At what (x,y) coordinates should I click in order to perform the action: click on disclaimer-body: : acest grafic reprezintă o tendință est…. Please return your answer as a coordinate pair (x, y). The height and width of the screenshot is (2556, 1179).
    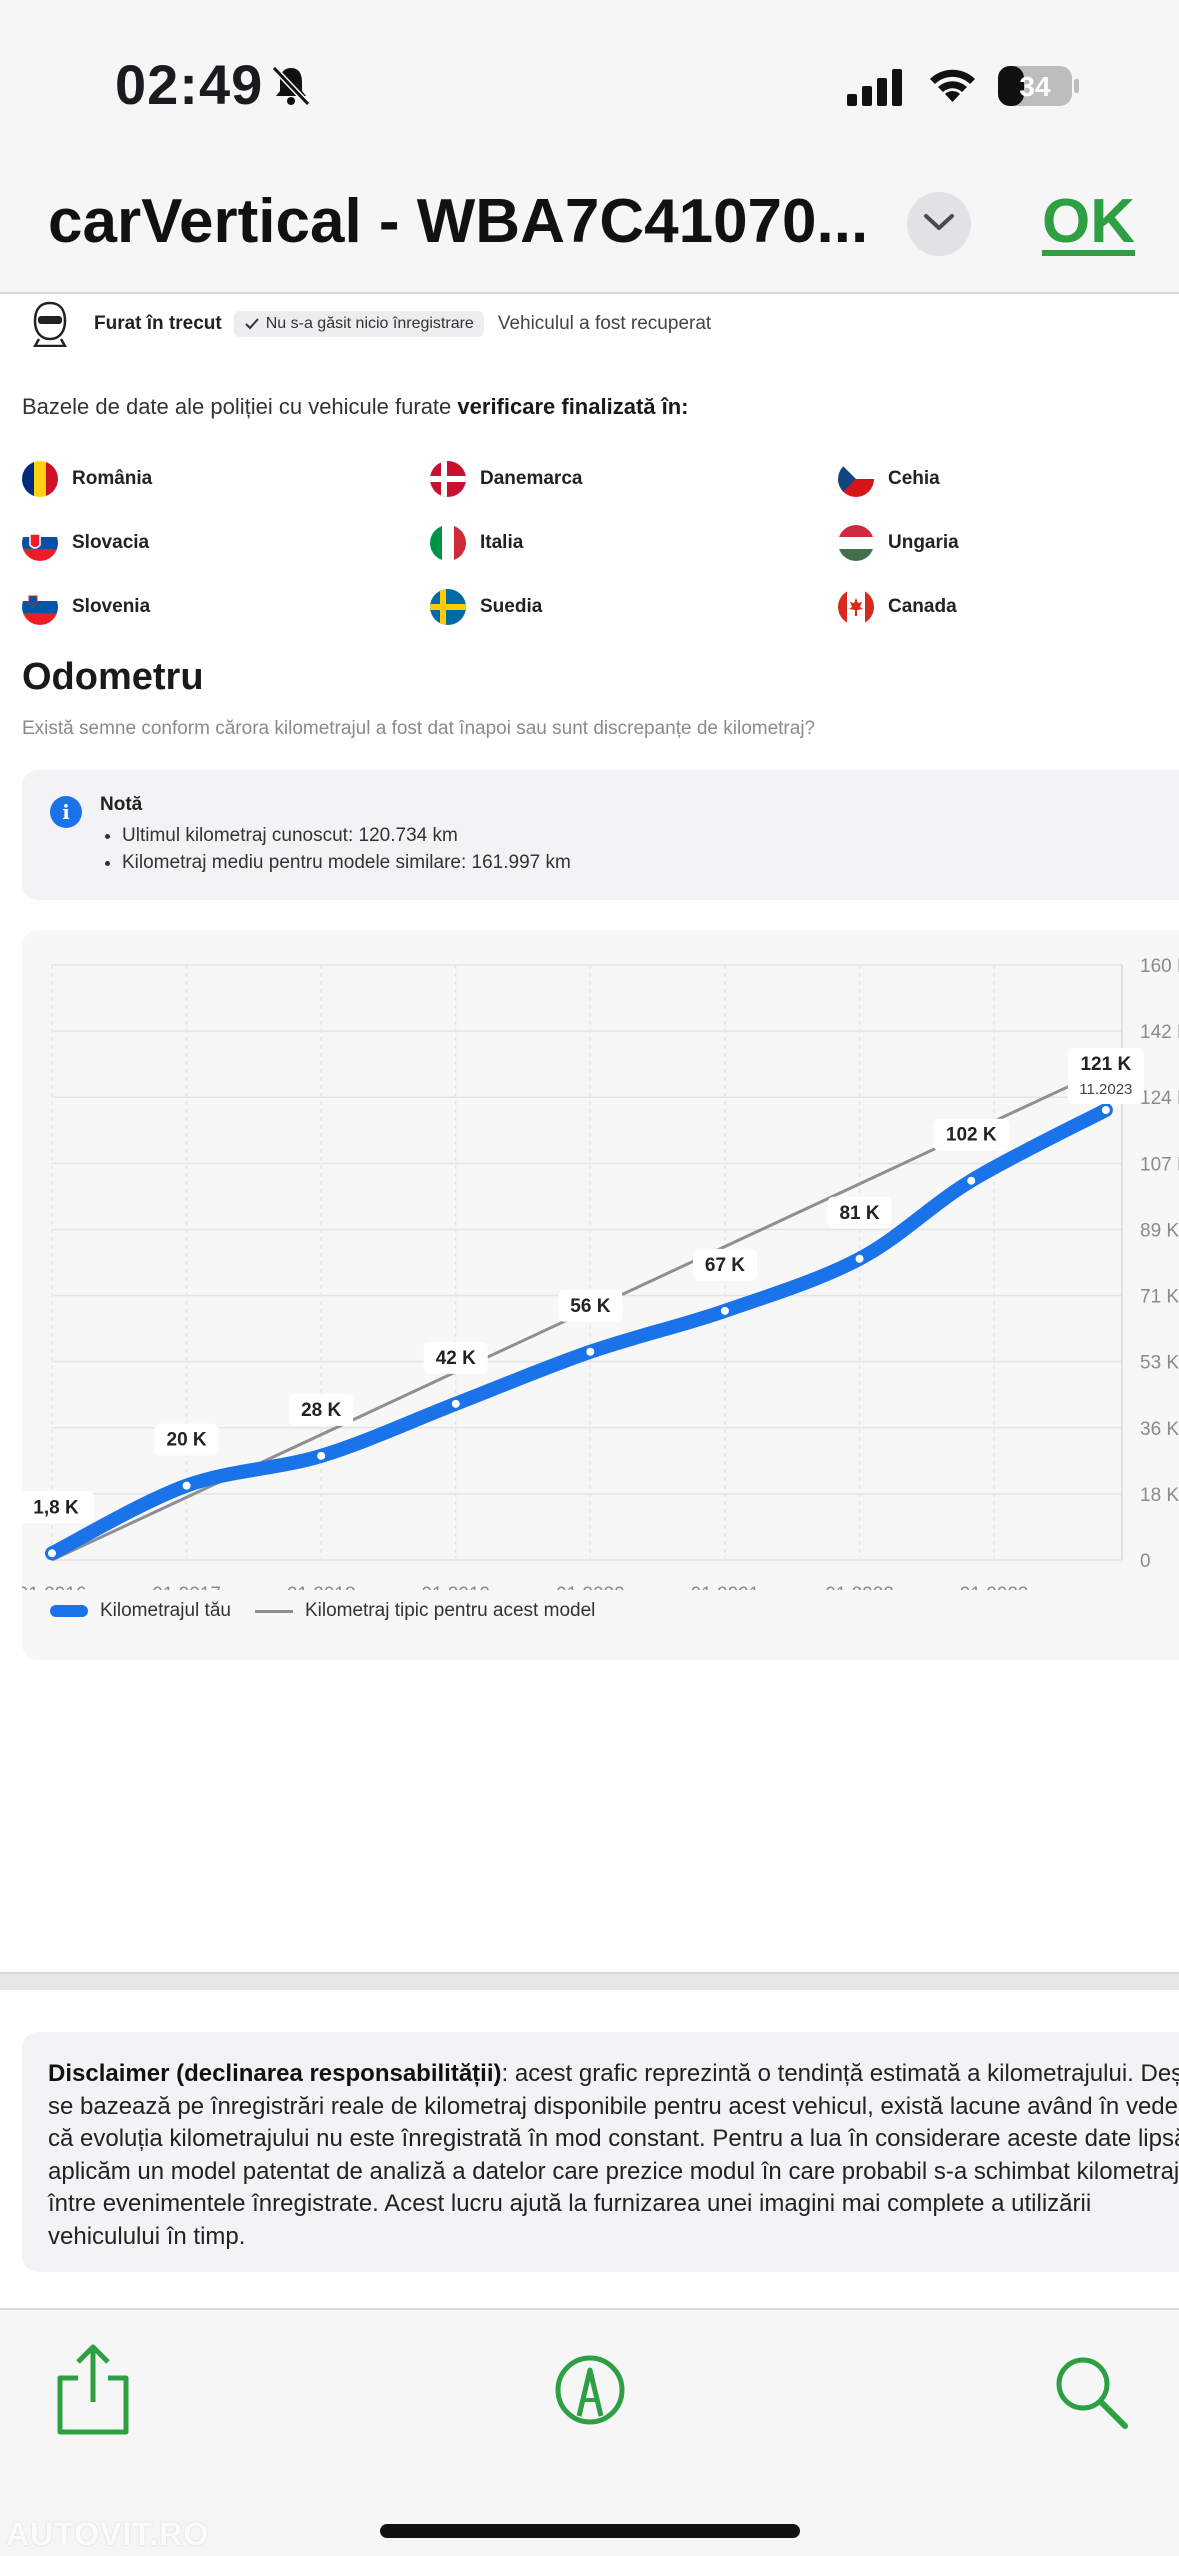
    Looking at the image, I should click on (613, 2155).